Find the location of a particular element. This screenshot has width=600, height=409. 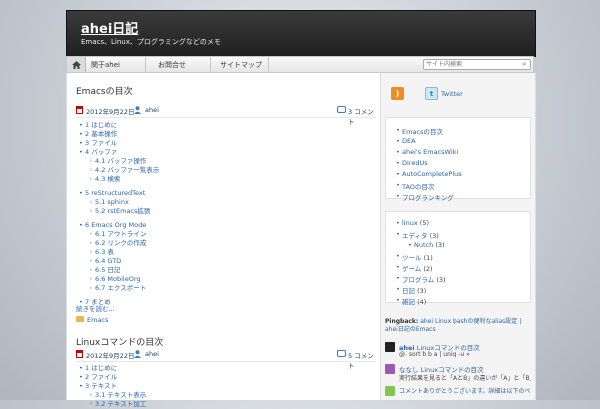

toc-item: 3 テキスト is located at coordinates (98, 386).